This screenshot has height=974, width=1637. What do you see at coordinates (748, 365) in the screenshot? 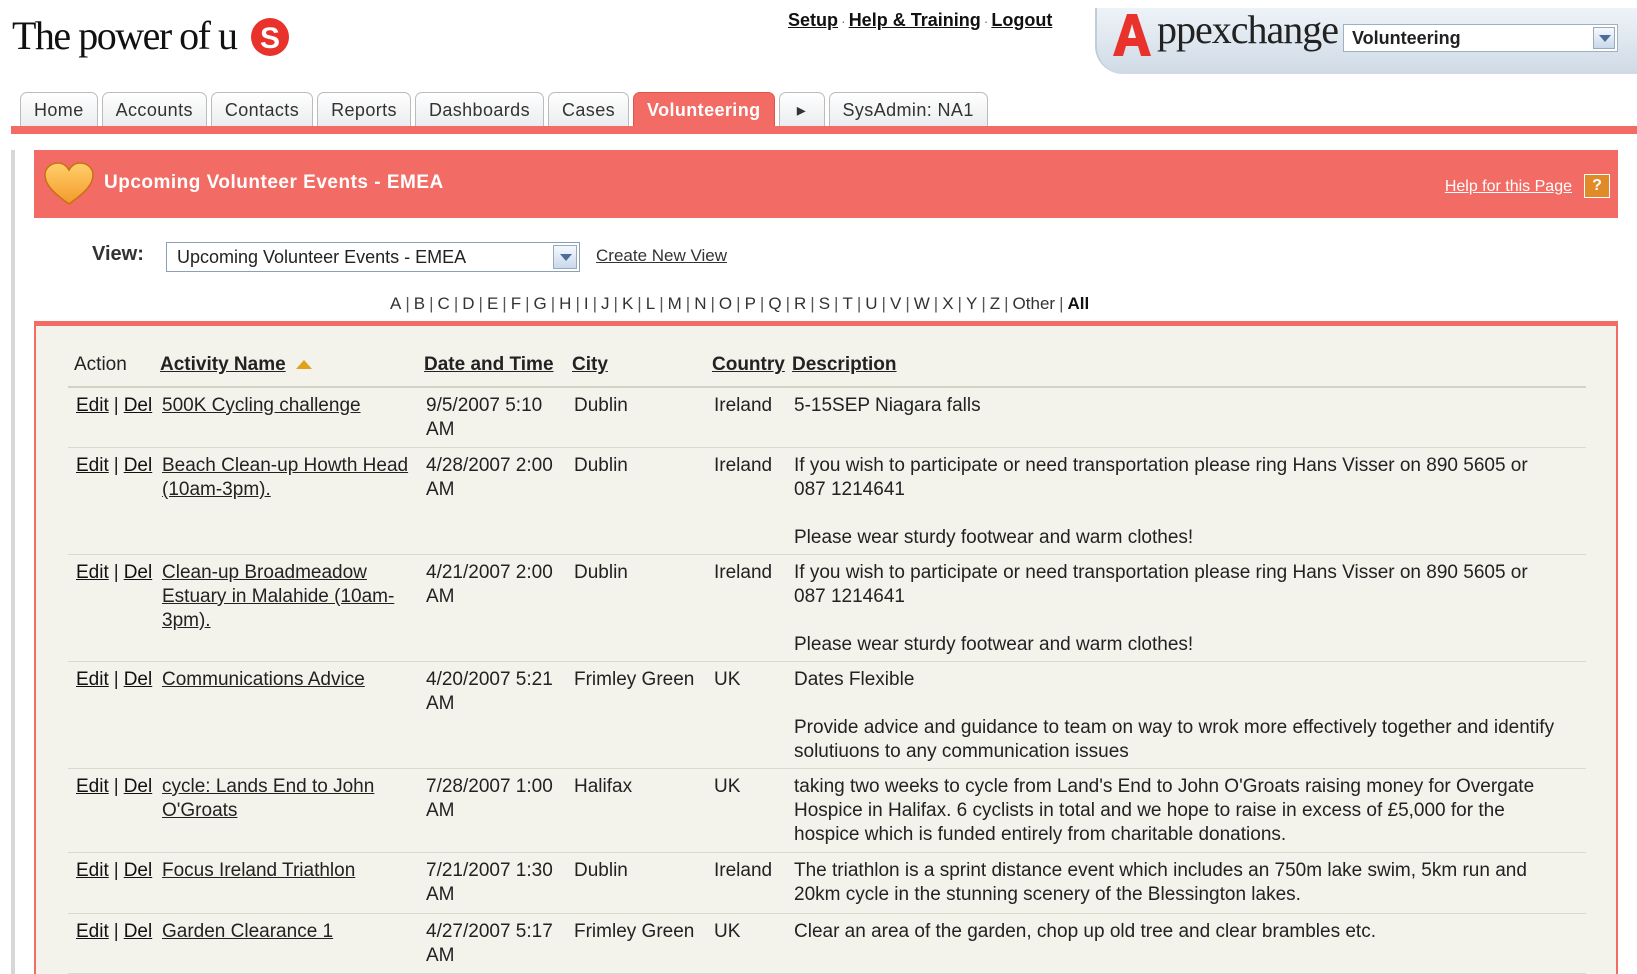
I see `column-header-country: Country` at bounding box center [748, 365].